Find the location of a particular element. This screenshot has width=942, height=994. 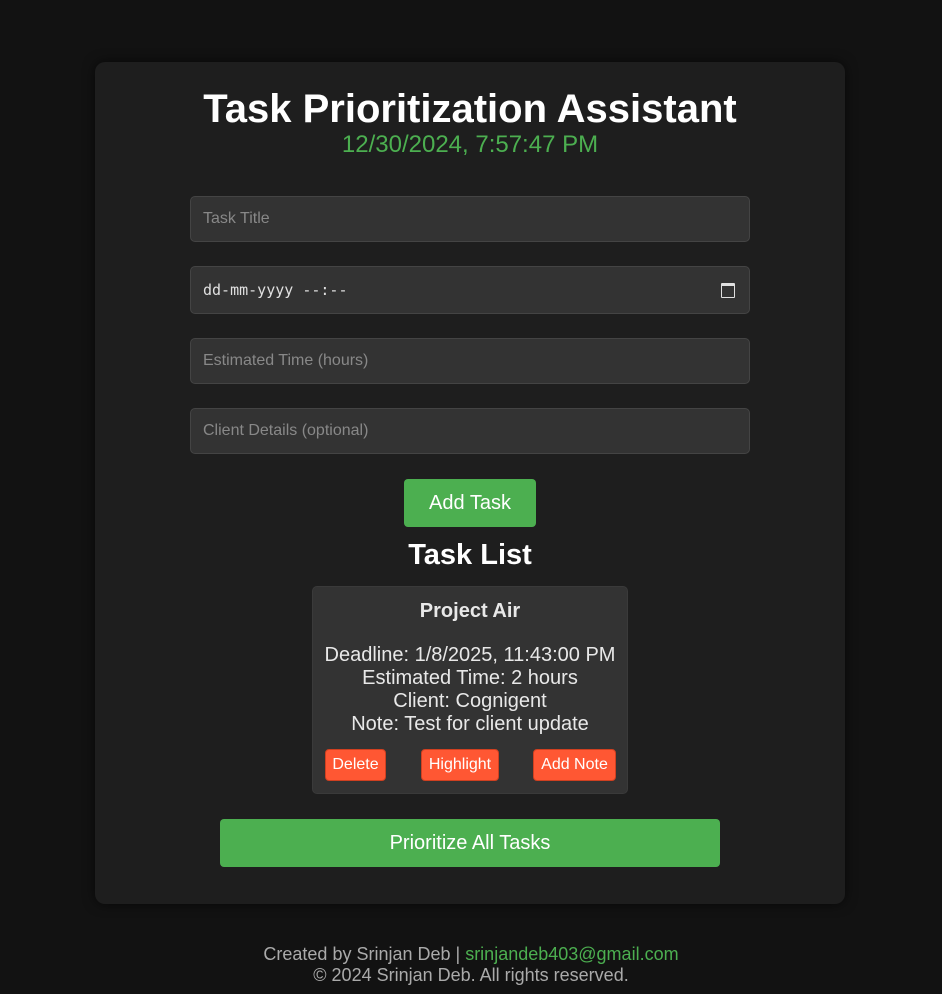

prioritize-all-button: Prioritize All Tasks is located at coordinates (470, 843).